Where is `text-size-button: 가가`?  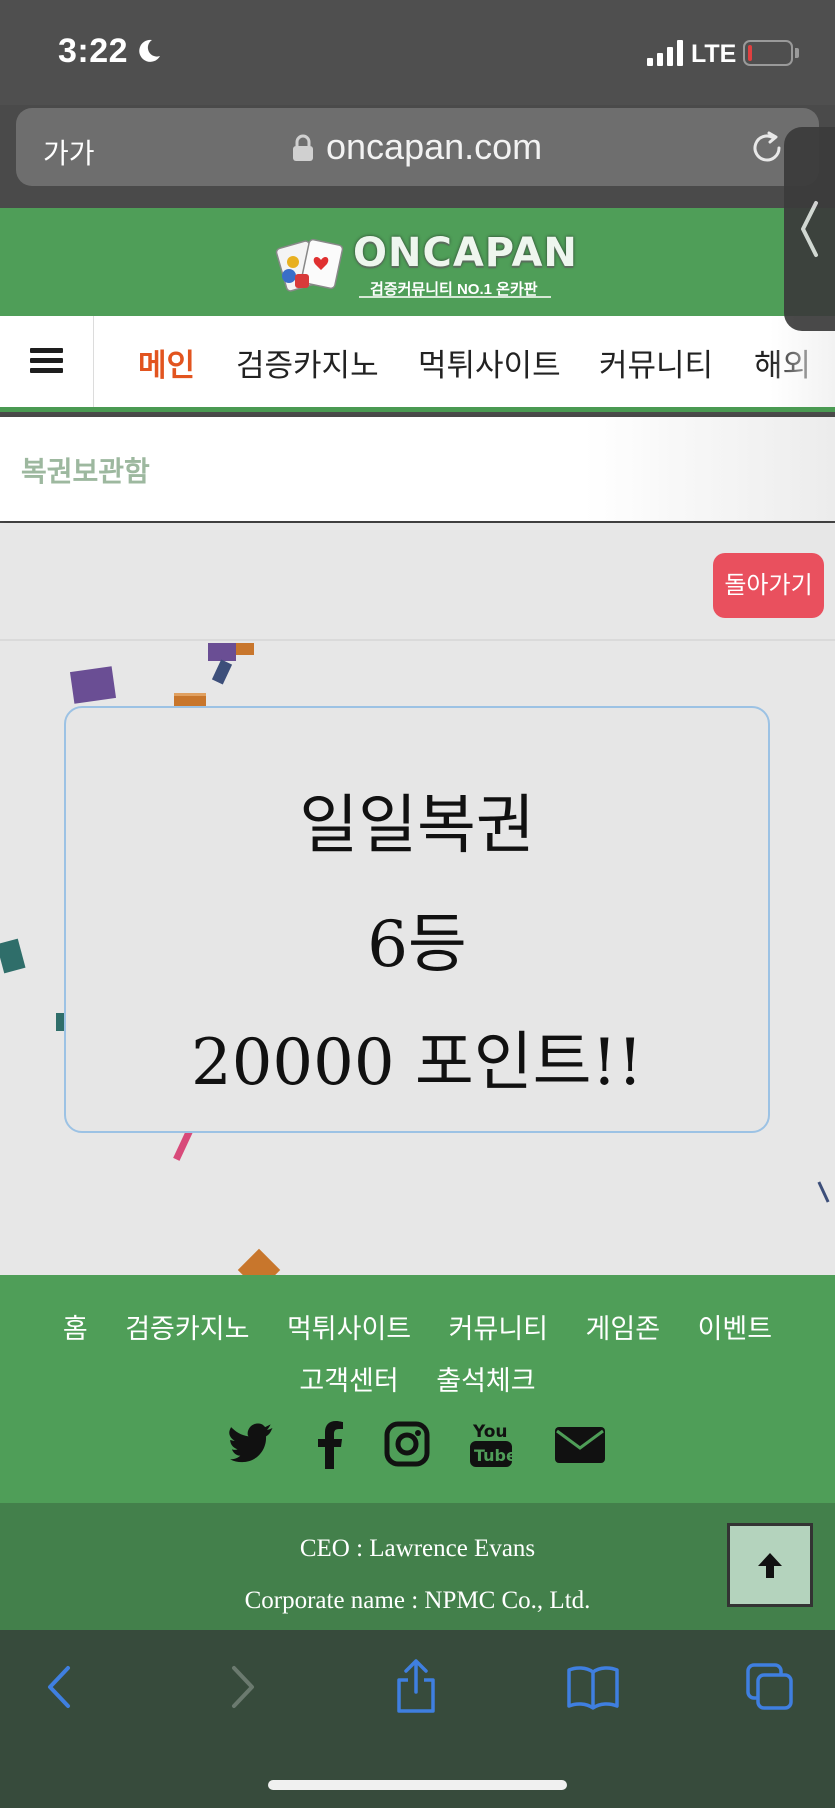 text-size-button: 가가 is located at coordinates (69, 152).